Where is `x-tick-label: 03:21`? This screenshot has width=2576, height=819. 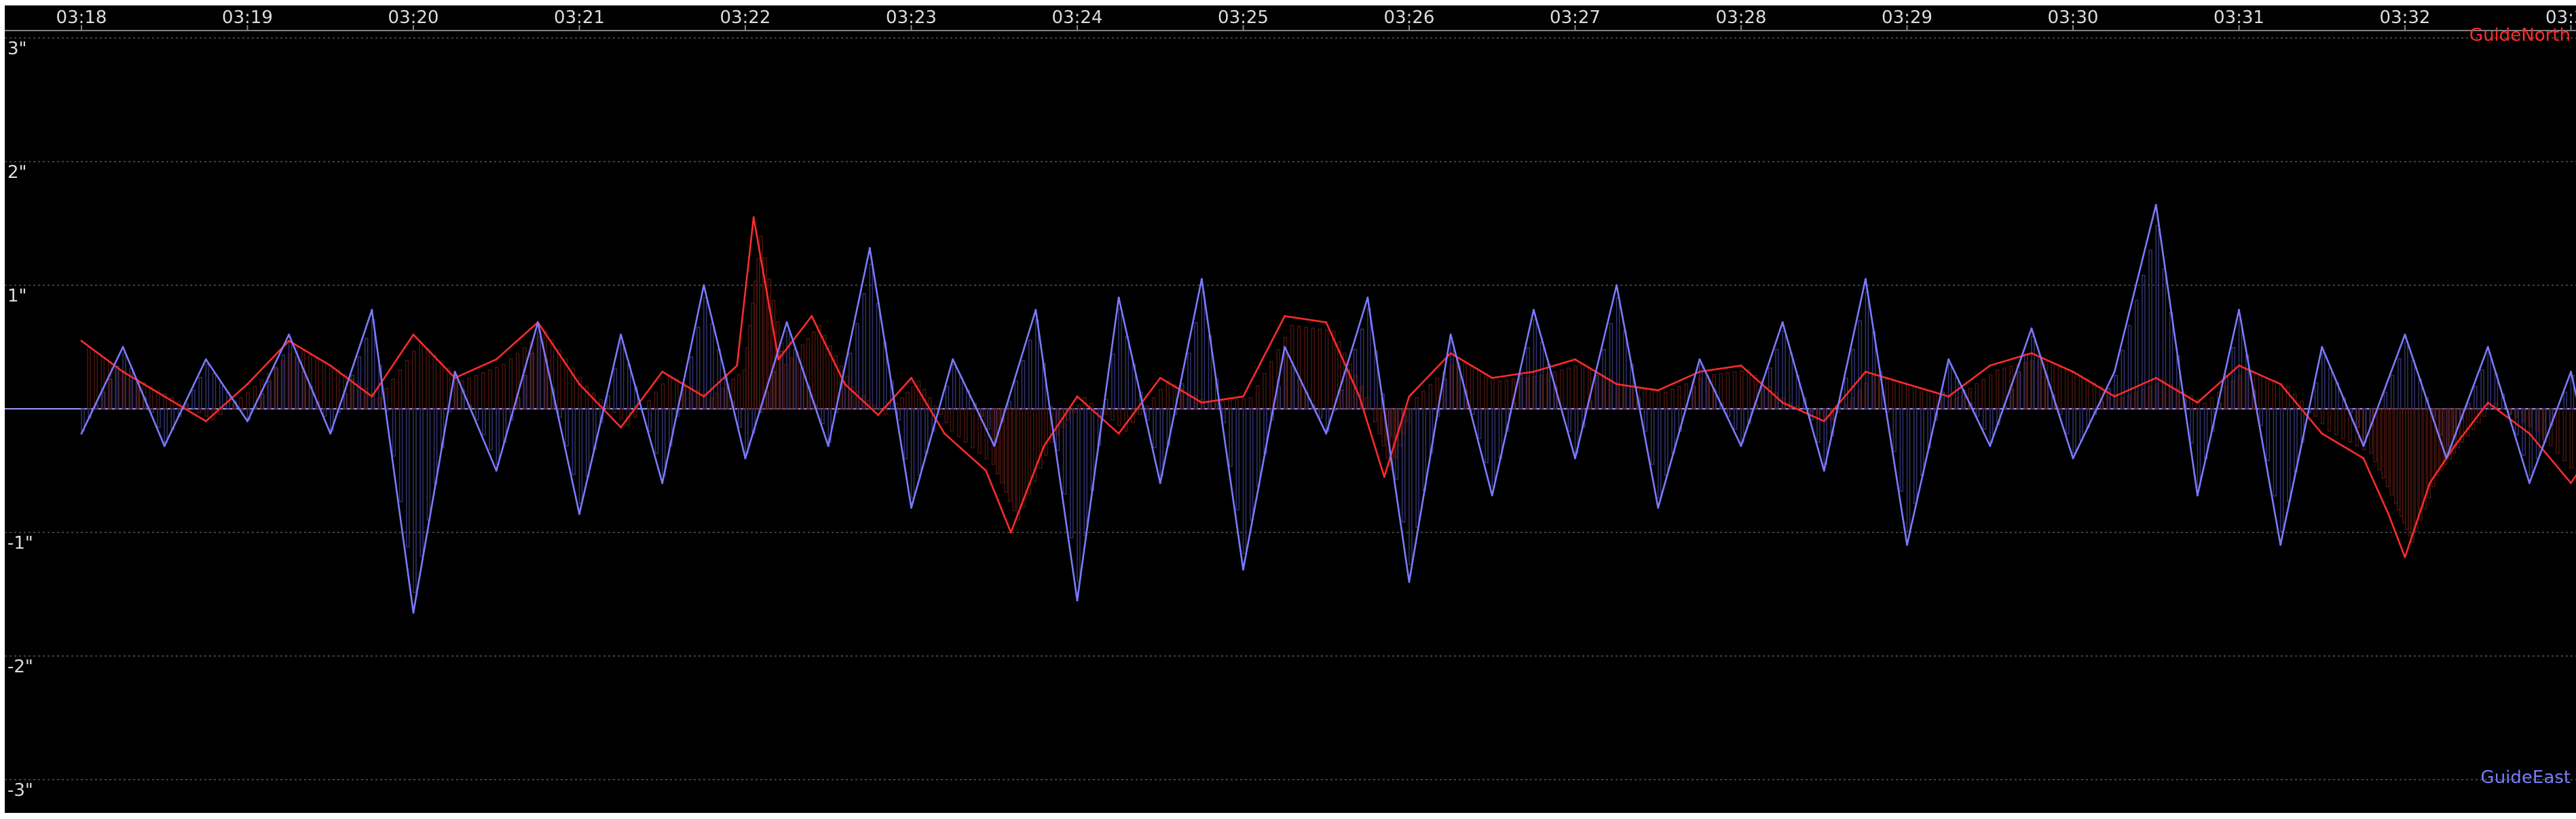
x-tick-label: 03:21 is located at coordinates (580, 17).